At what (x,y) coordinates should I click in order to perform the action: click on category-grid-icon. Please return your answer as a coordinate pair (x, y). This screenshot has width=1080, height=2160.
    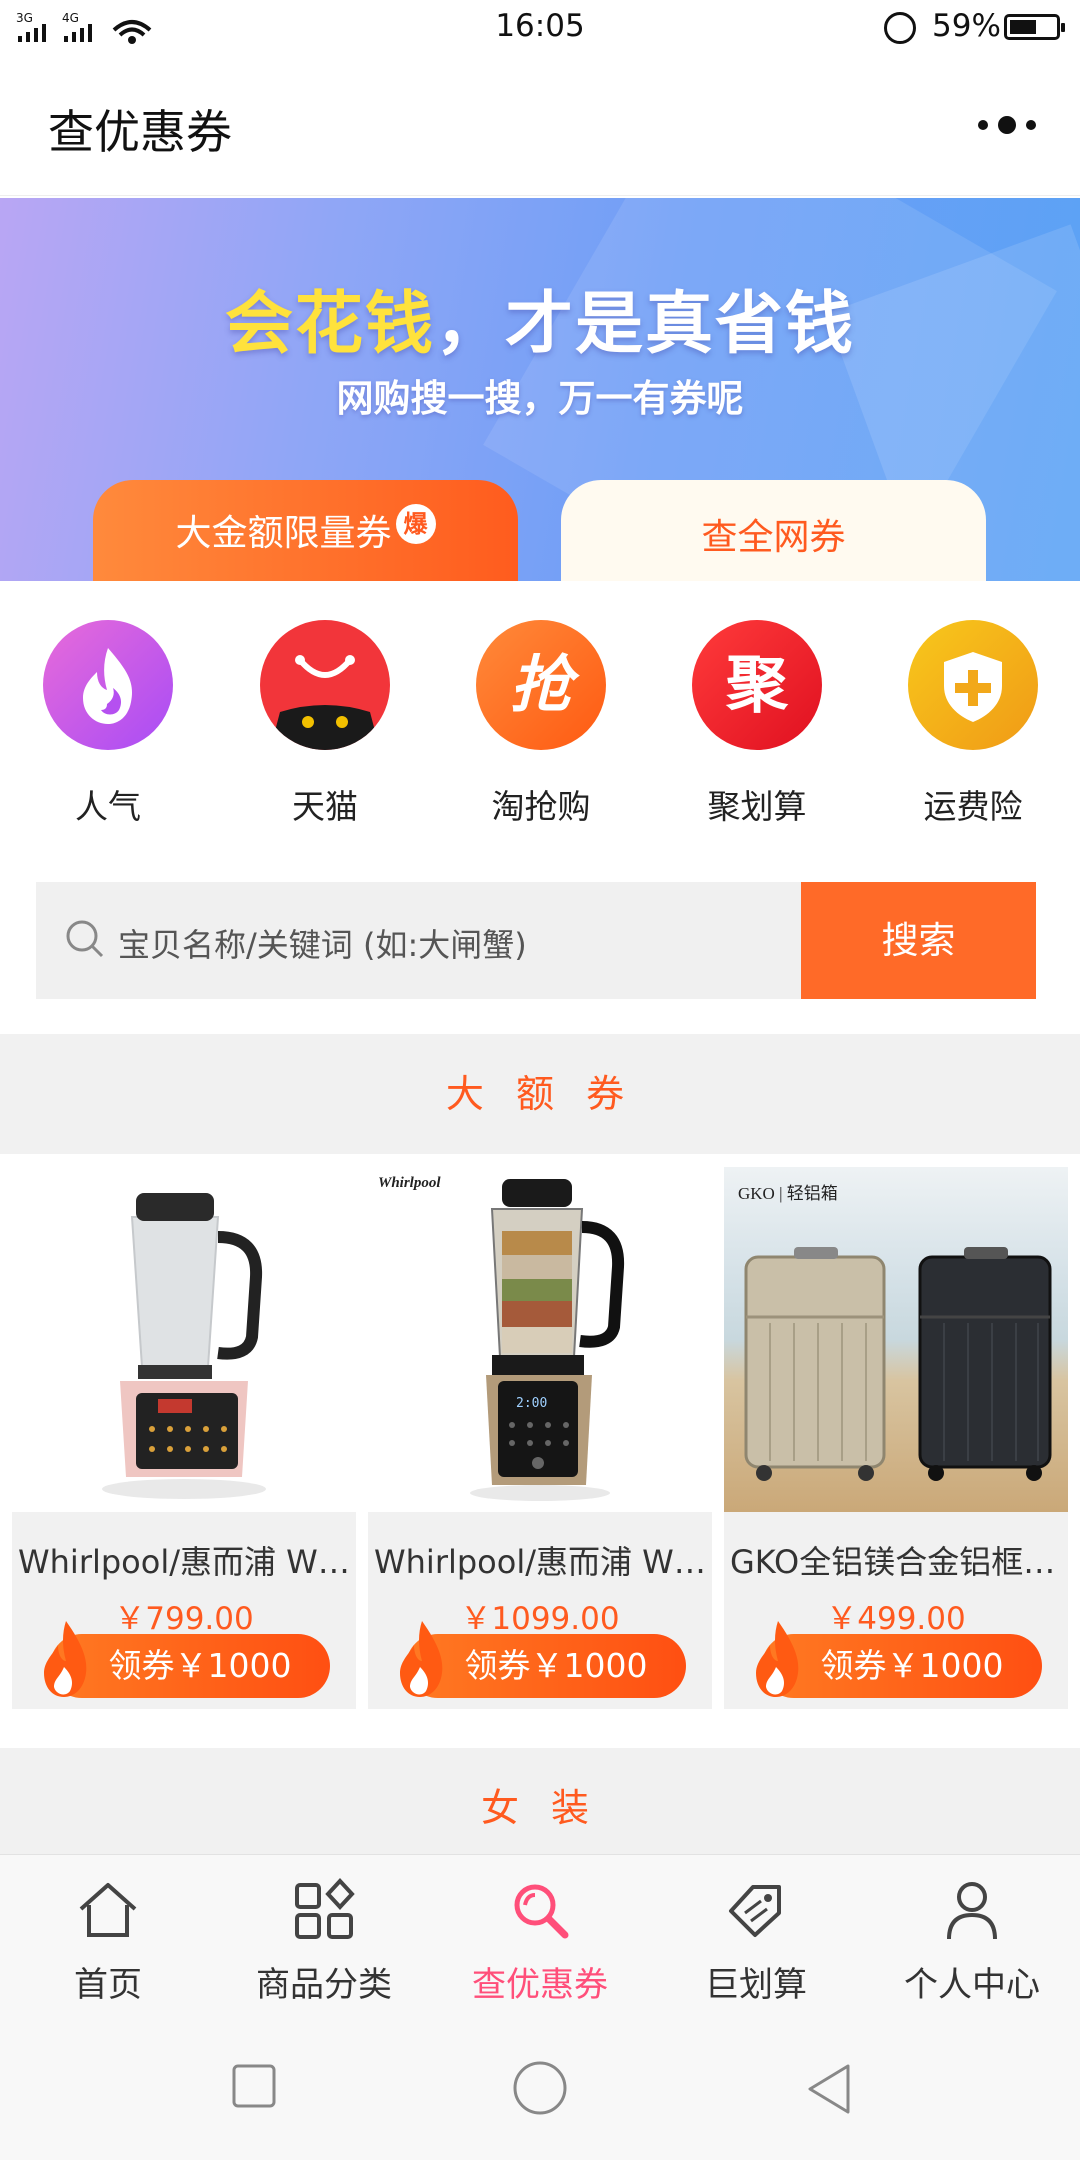
    Looking at the image, I should click on (325, 1908).